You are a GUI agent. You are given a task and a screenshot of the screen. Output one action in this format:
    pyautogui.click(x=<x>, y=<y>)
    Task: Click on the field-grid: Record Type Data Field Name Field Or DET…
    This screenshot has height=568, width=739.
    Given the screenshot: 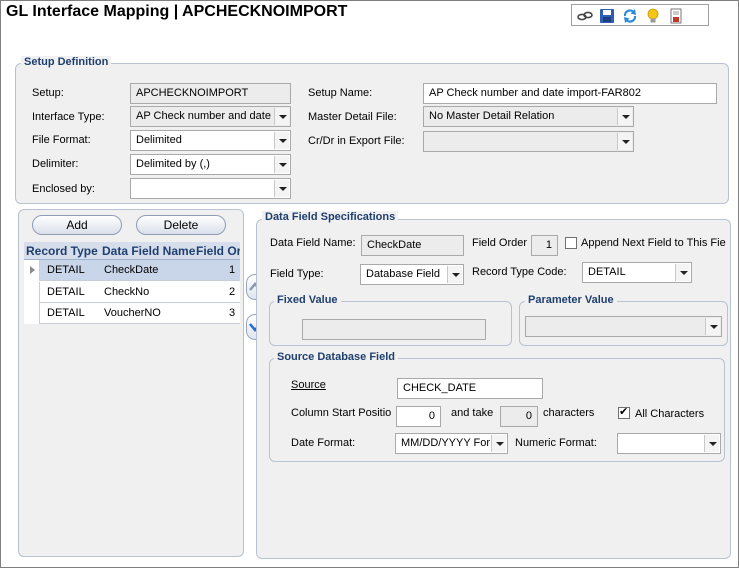 What is the action you would take?
    pyautogui.click(x=132, y=283)
    